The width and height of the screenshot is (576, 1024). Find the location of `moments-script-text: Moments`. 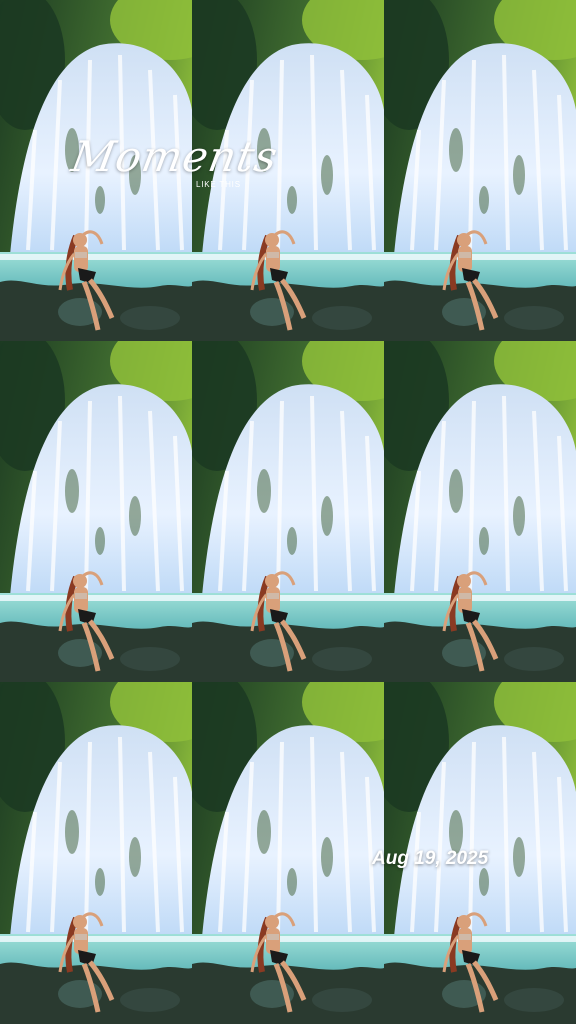

moments-script-text: Moments is located at coordinates (174, 156).